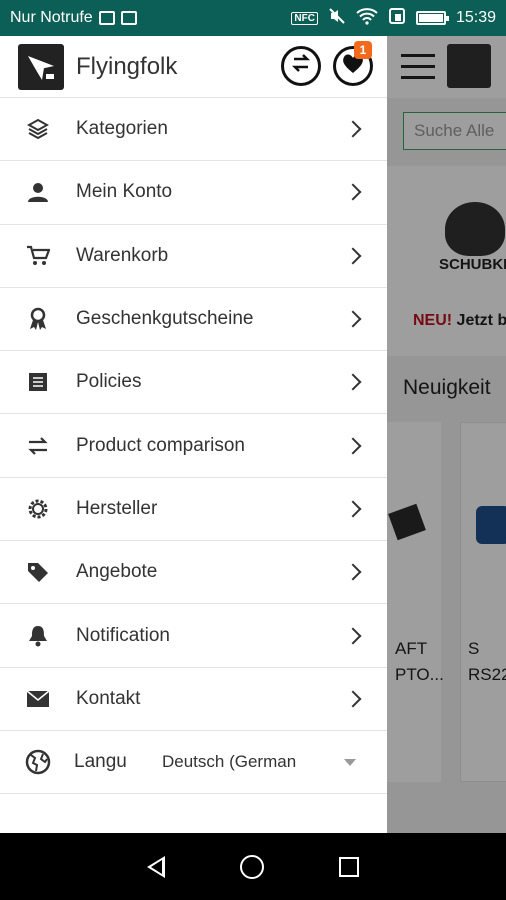  I want to click on menu-item-warenkorb: Warenkorb, so click(193, 256).